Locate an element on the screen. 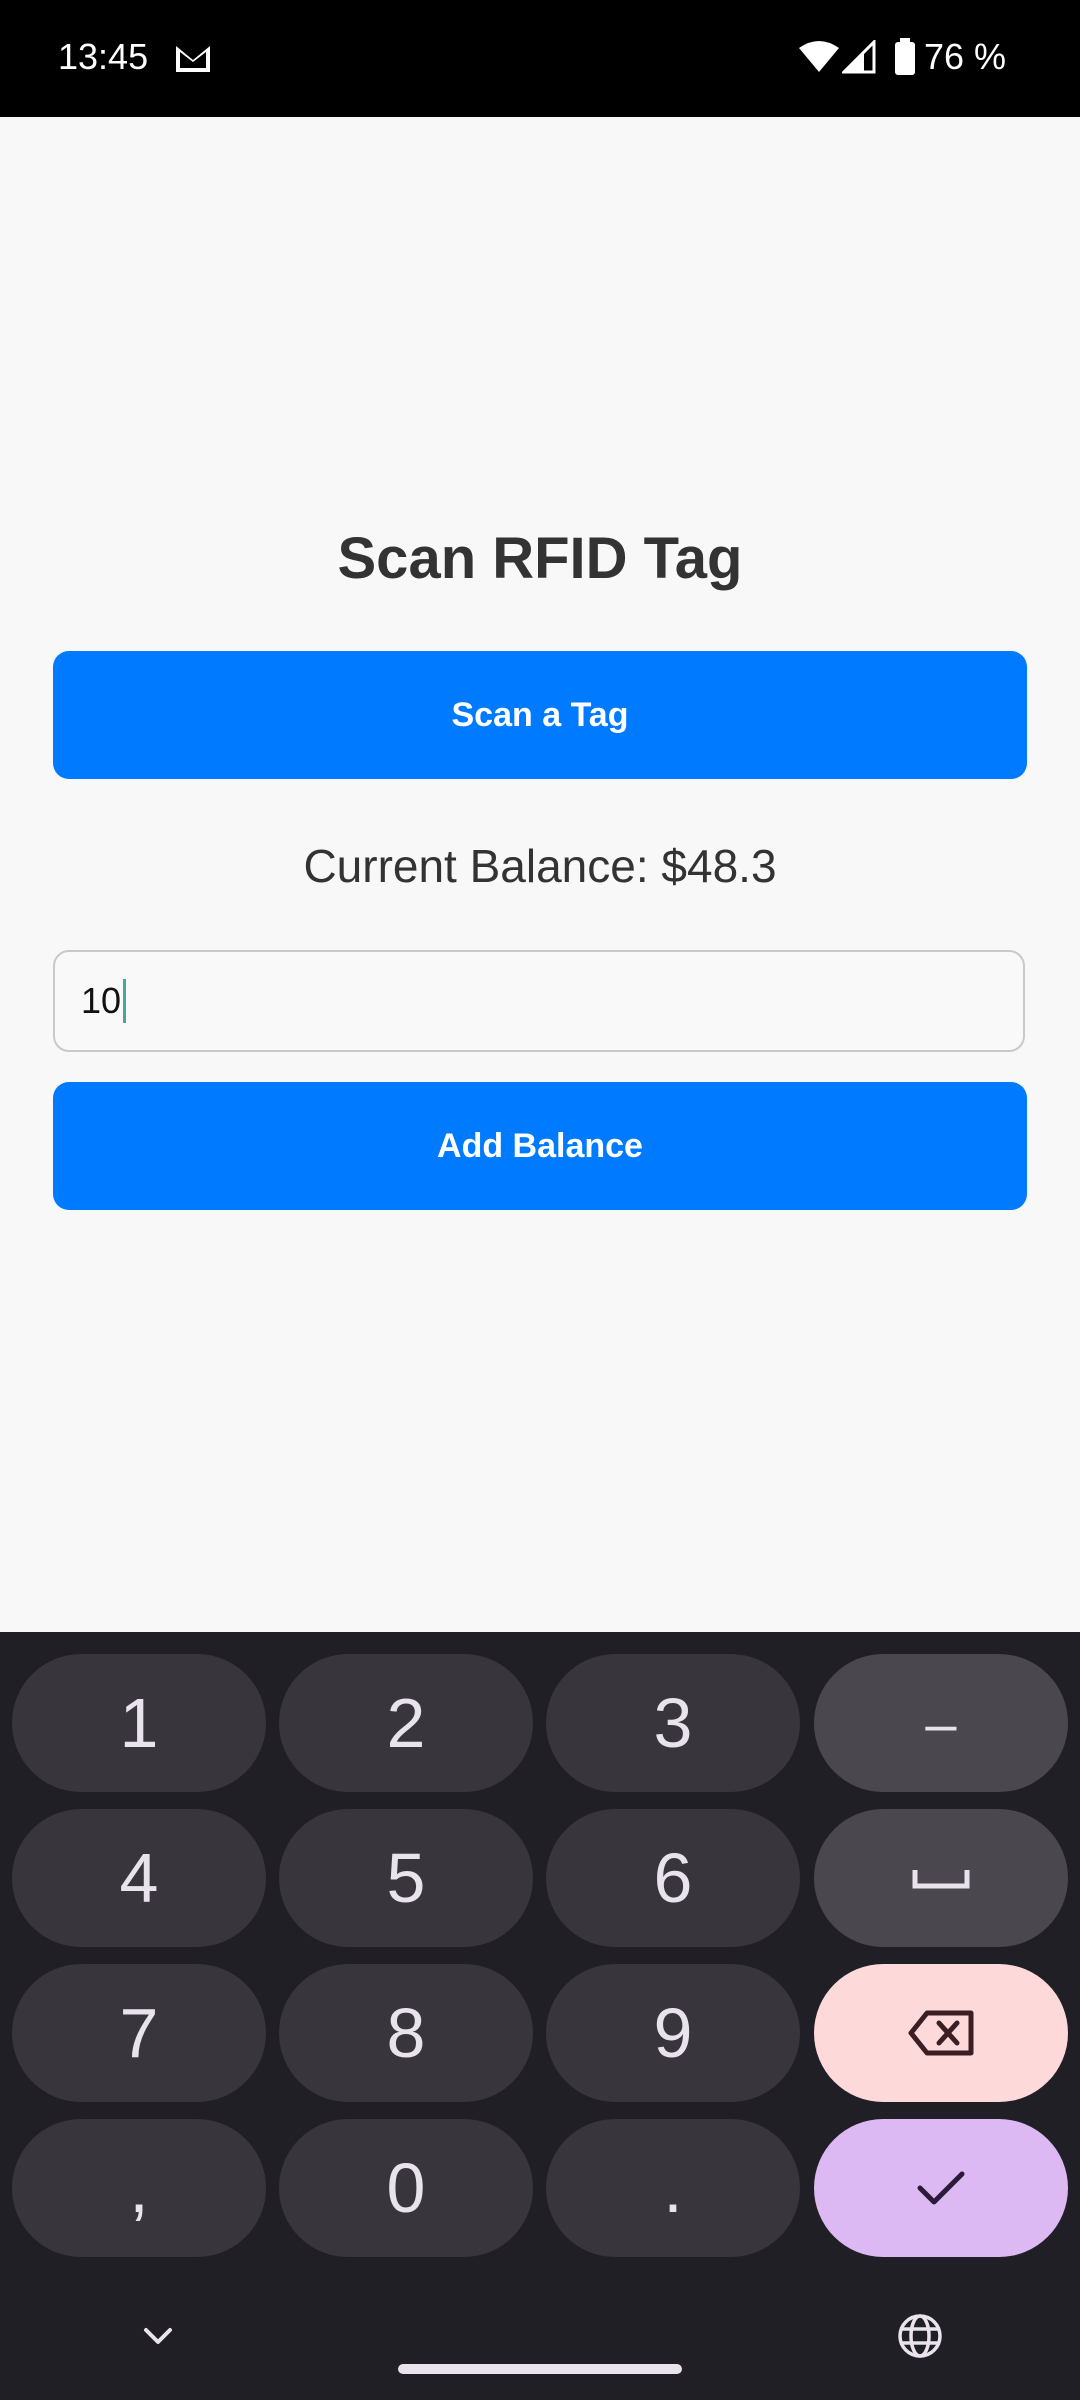  mail-icon is located at coordinates (193, 59).